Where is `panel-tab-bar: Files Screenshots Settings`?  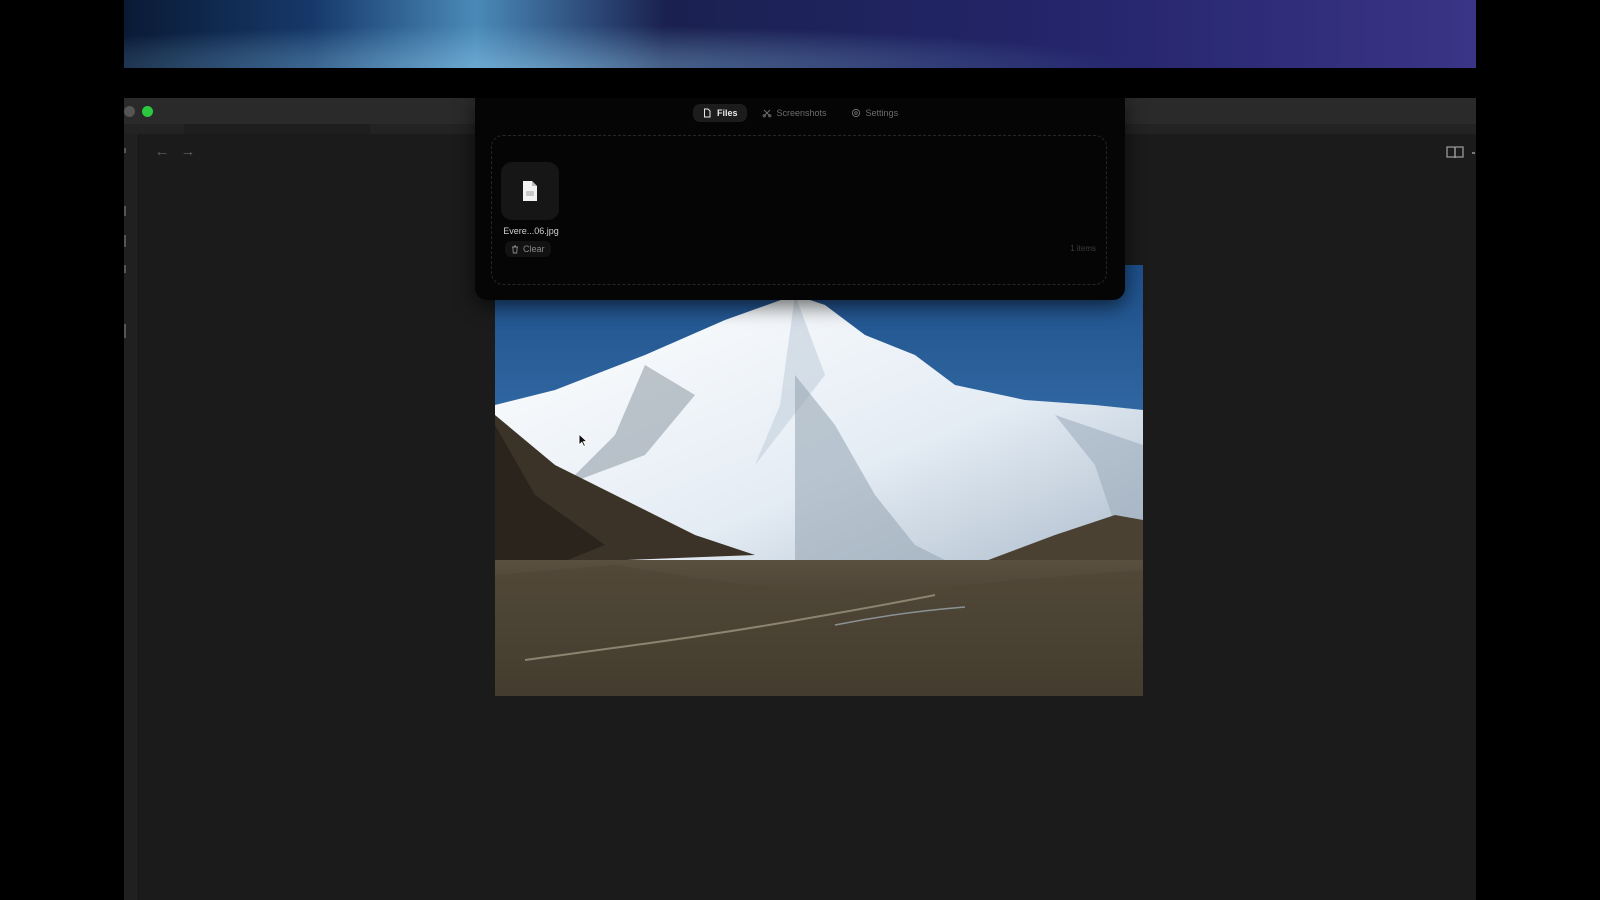
panel-tab-bar: Files Screenshots Settings is located at coordinates (800, 114).